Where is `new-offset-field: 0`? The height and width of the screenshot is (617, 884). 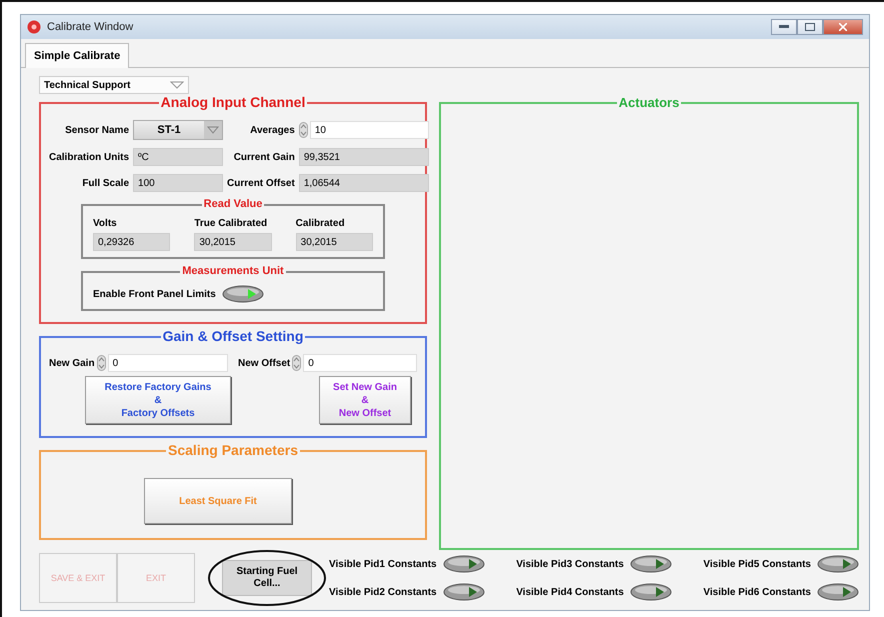
new-offset-field: 0 is located at coordinates (360, 363).